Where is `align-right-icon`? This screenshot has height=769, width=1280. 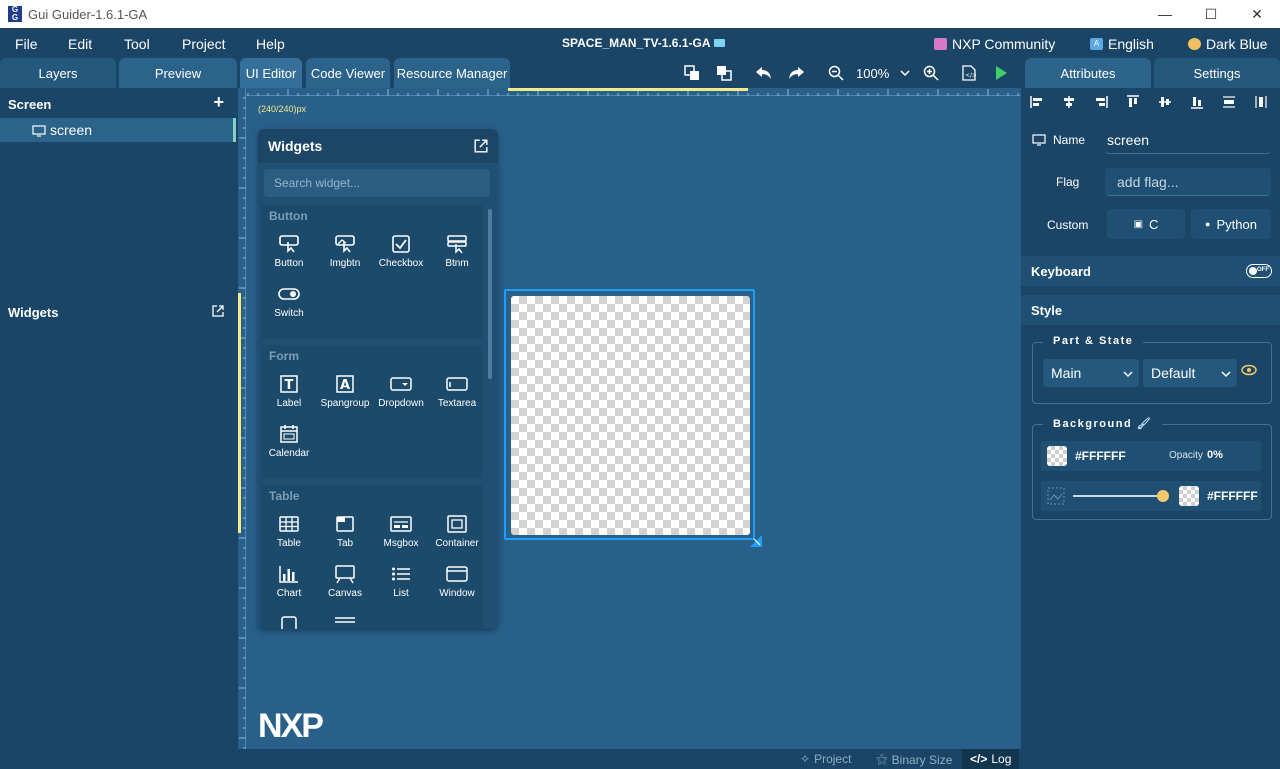 align-right-icon is located at coordinates (1101, 102).